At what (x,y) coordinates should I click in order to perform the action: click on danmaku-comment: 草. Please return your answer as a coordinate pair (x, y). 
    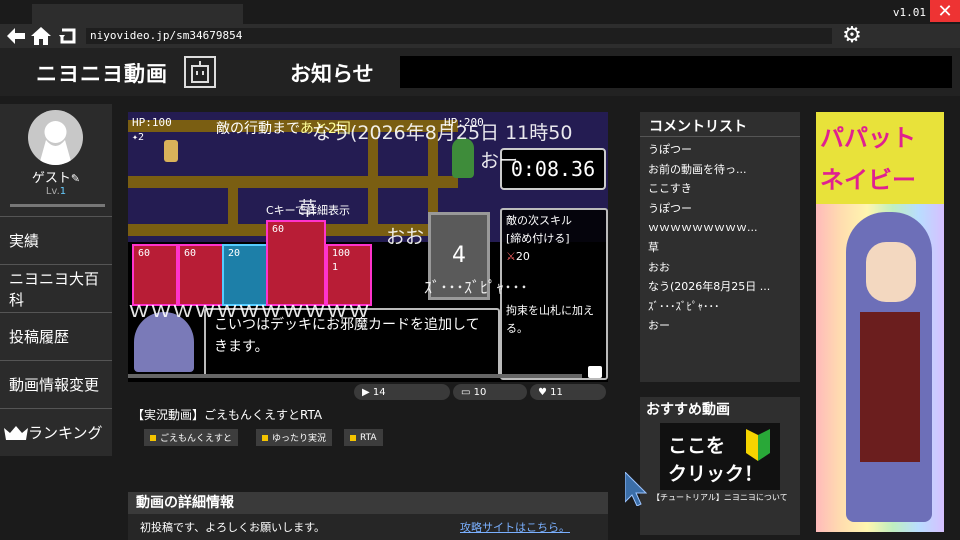
    Looking at the image, I should click on (308, 209).